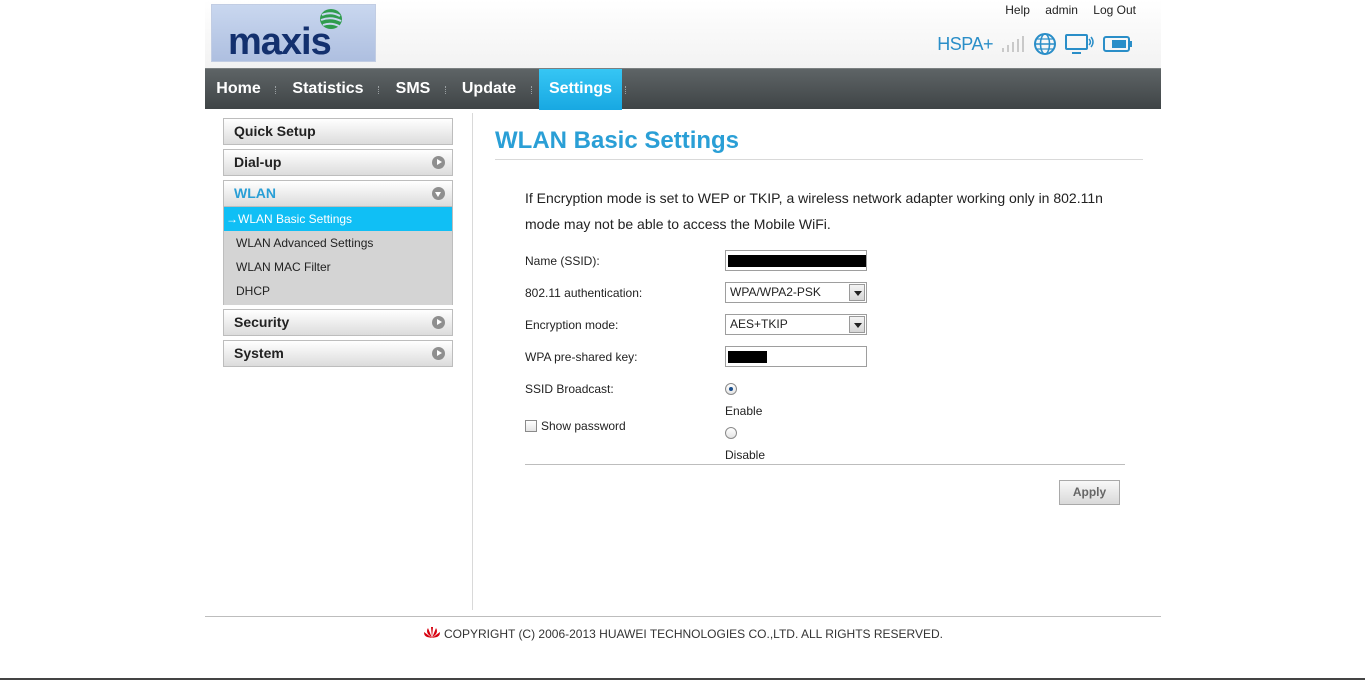 The width and height of the screenshot is (1365, 680). What do you see at coordinates (745, 455) in the screenshot?
I see `disable-radio-label: Disable` at bounding box center [745, 455].